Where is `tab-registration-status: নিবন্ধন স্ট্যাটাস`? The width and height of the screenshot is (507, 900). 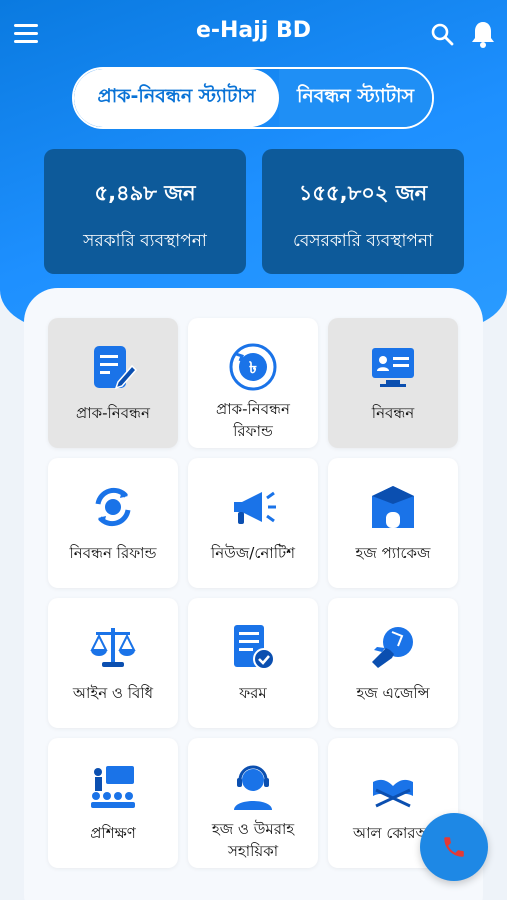 tab-registration-status: নিবন্ধন স্ট্যাটাস is located at coordinates (355, 98).